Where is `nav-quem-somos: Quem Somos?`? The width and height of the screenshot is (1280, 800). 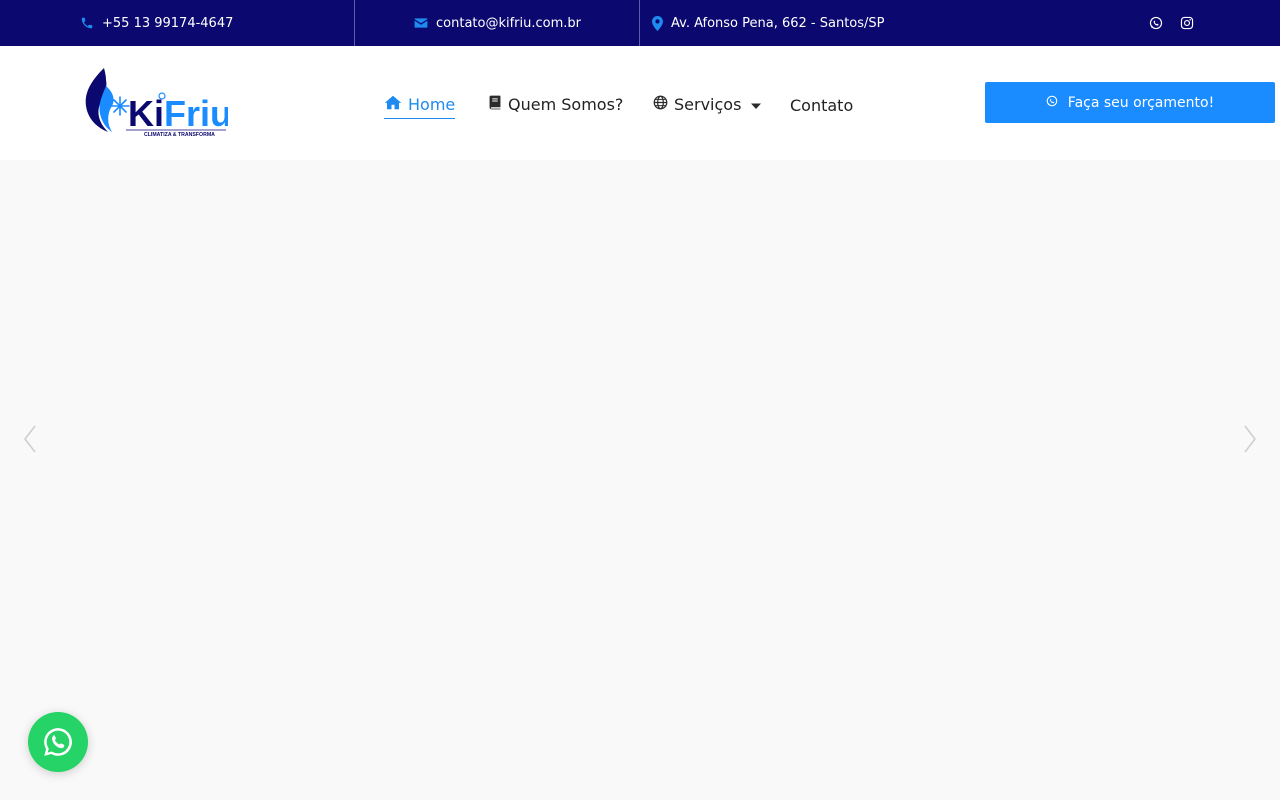
nav-quem-somos: Quem Somos? is located at coordinates (555, 104).